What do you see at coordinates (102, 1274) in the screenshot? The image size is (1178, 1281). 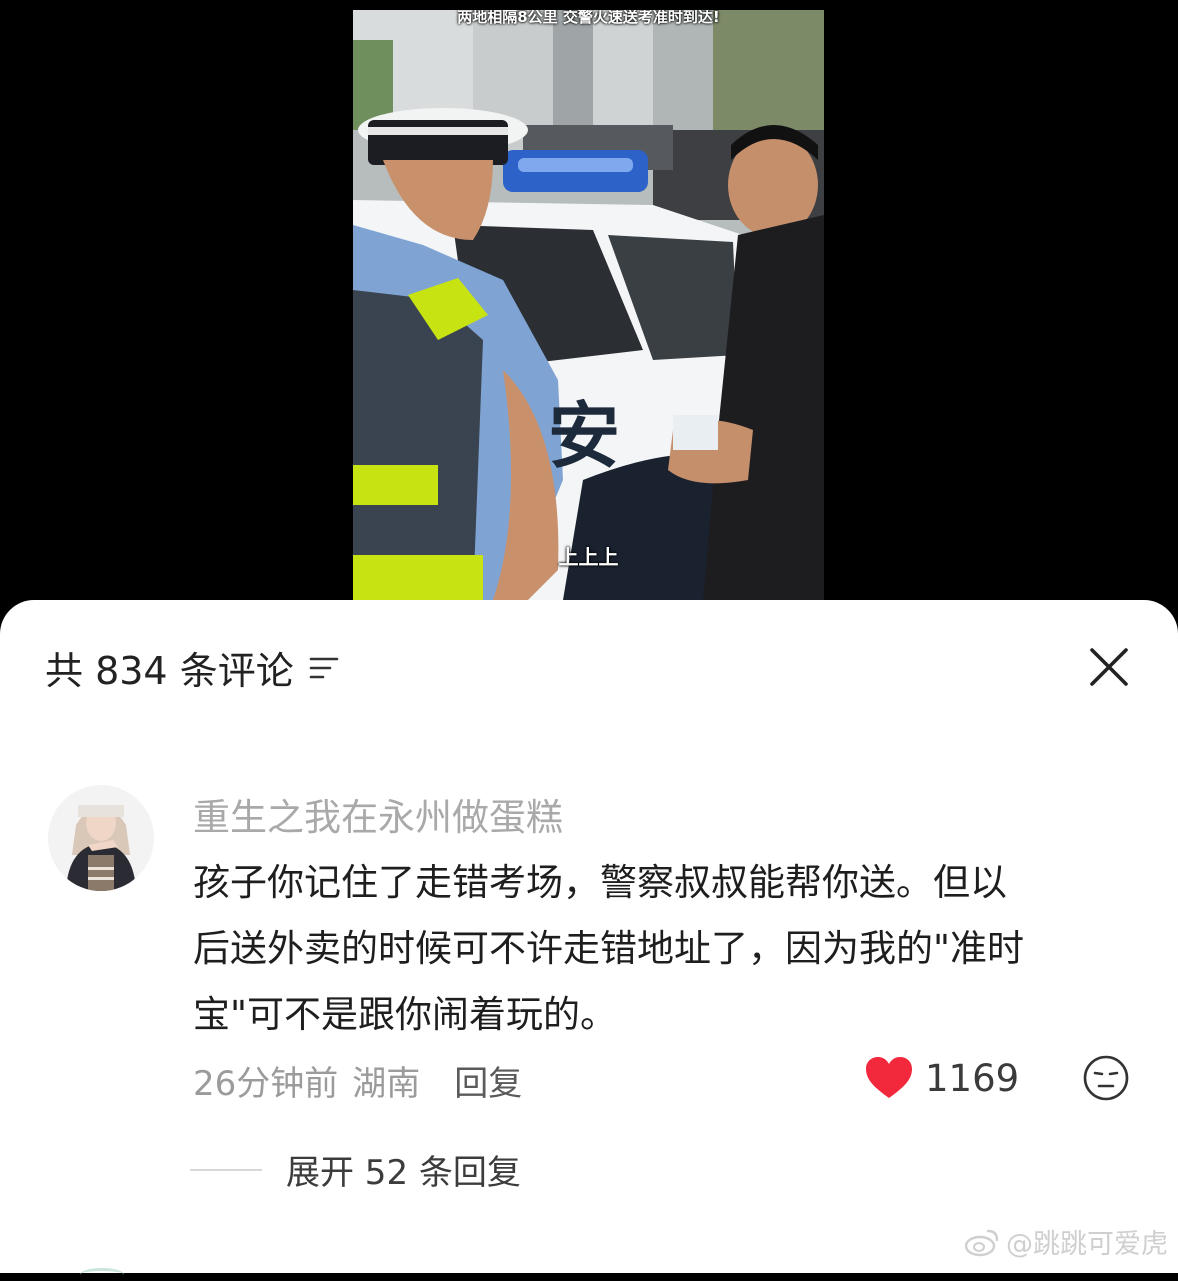 I see `next-comment-avatar` at bounding box center [102, 1274].